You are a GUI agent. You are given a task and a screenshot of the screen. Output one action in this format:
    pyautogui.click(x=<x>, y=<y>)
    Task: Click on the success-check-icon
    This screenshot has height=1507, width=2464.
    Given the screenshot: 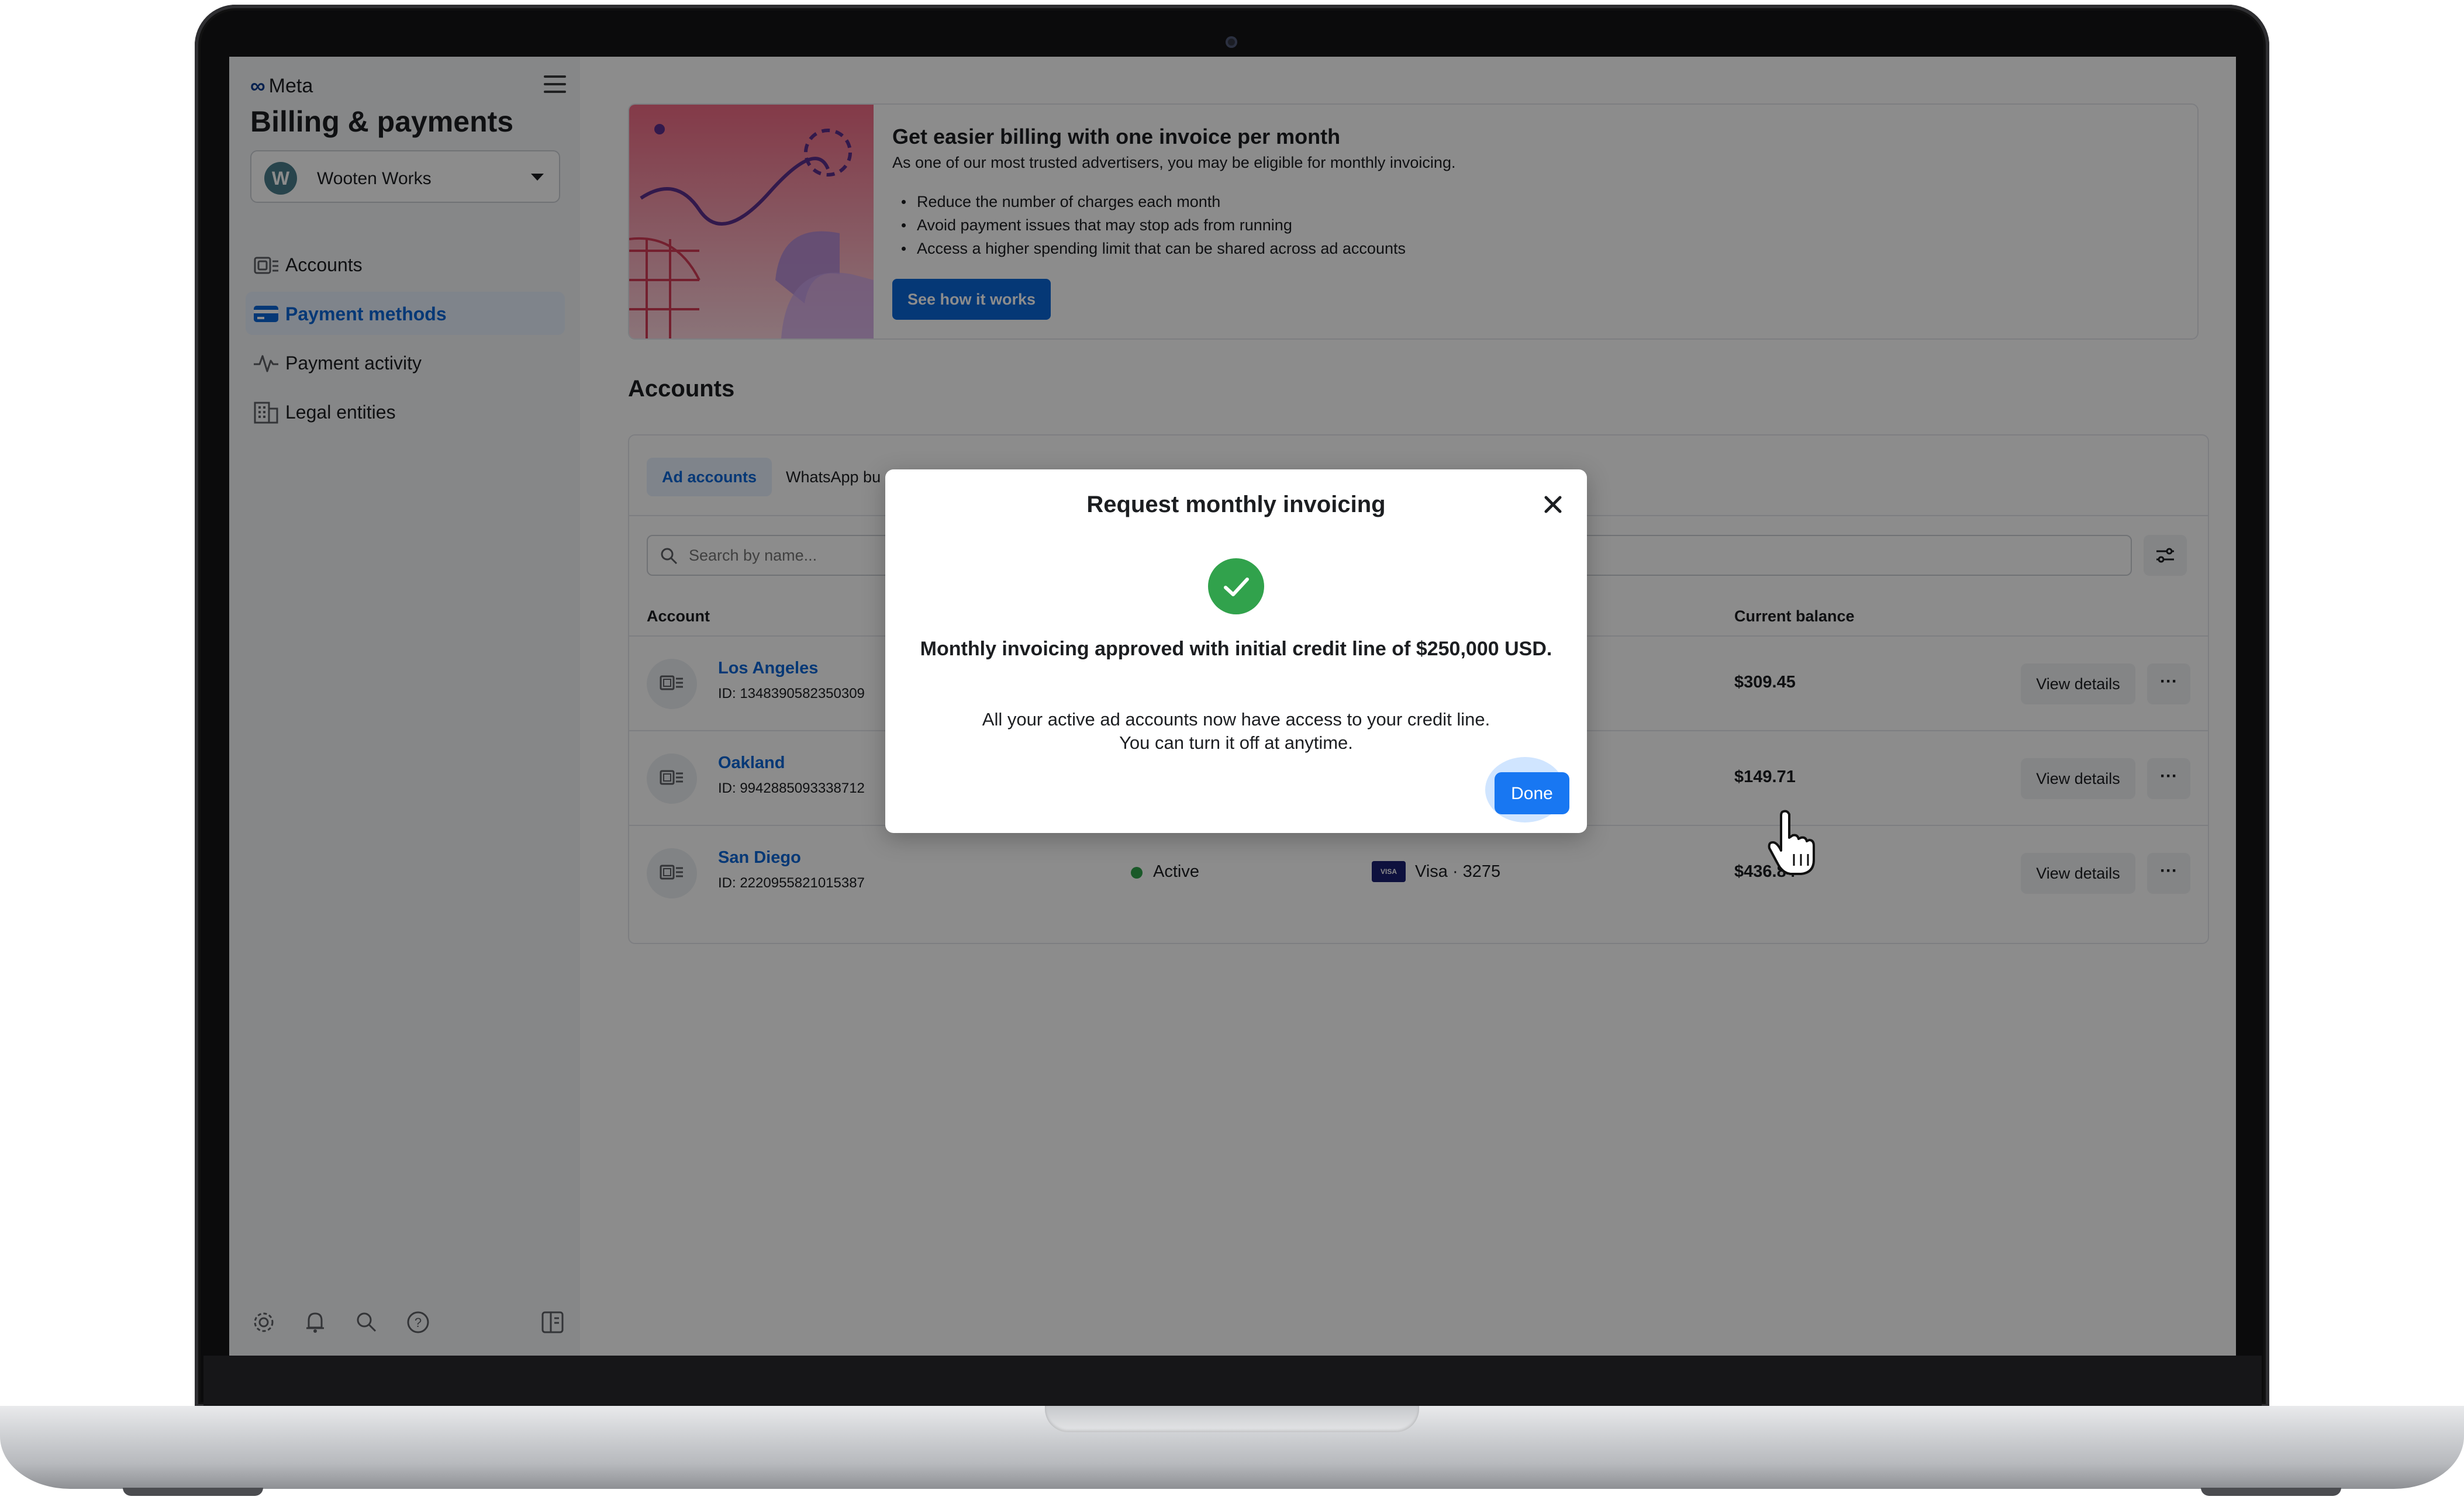 What is the action you would take?
    pyautogui.click(x=1236, y=586)
    